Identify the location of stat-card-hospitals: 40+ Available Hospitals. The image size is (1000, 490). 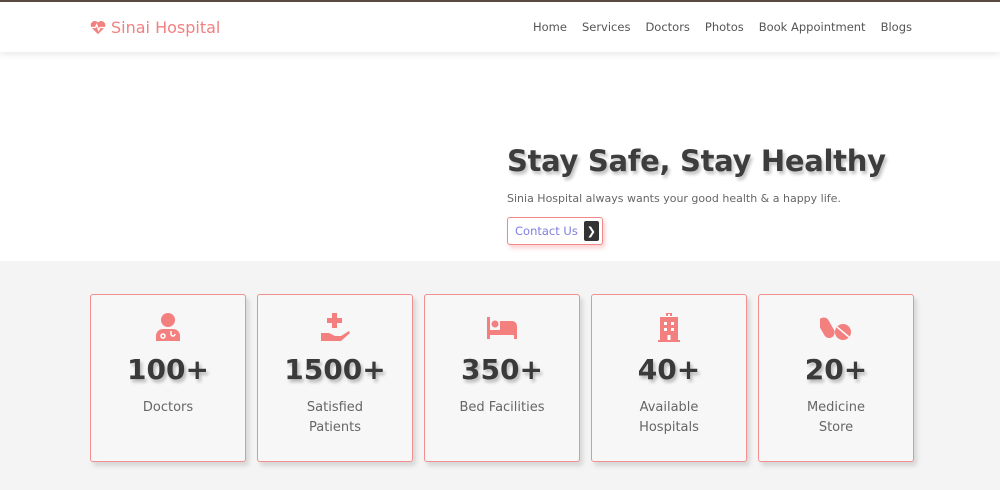
(669, 378).